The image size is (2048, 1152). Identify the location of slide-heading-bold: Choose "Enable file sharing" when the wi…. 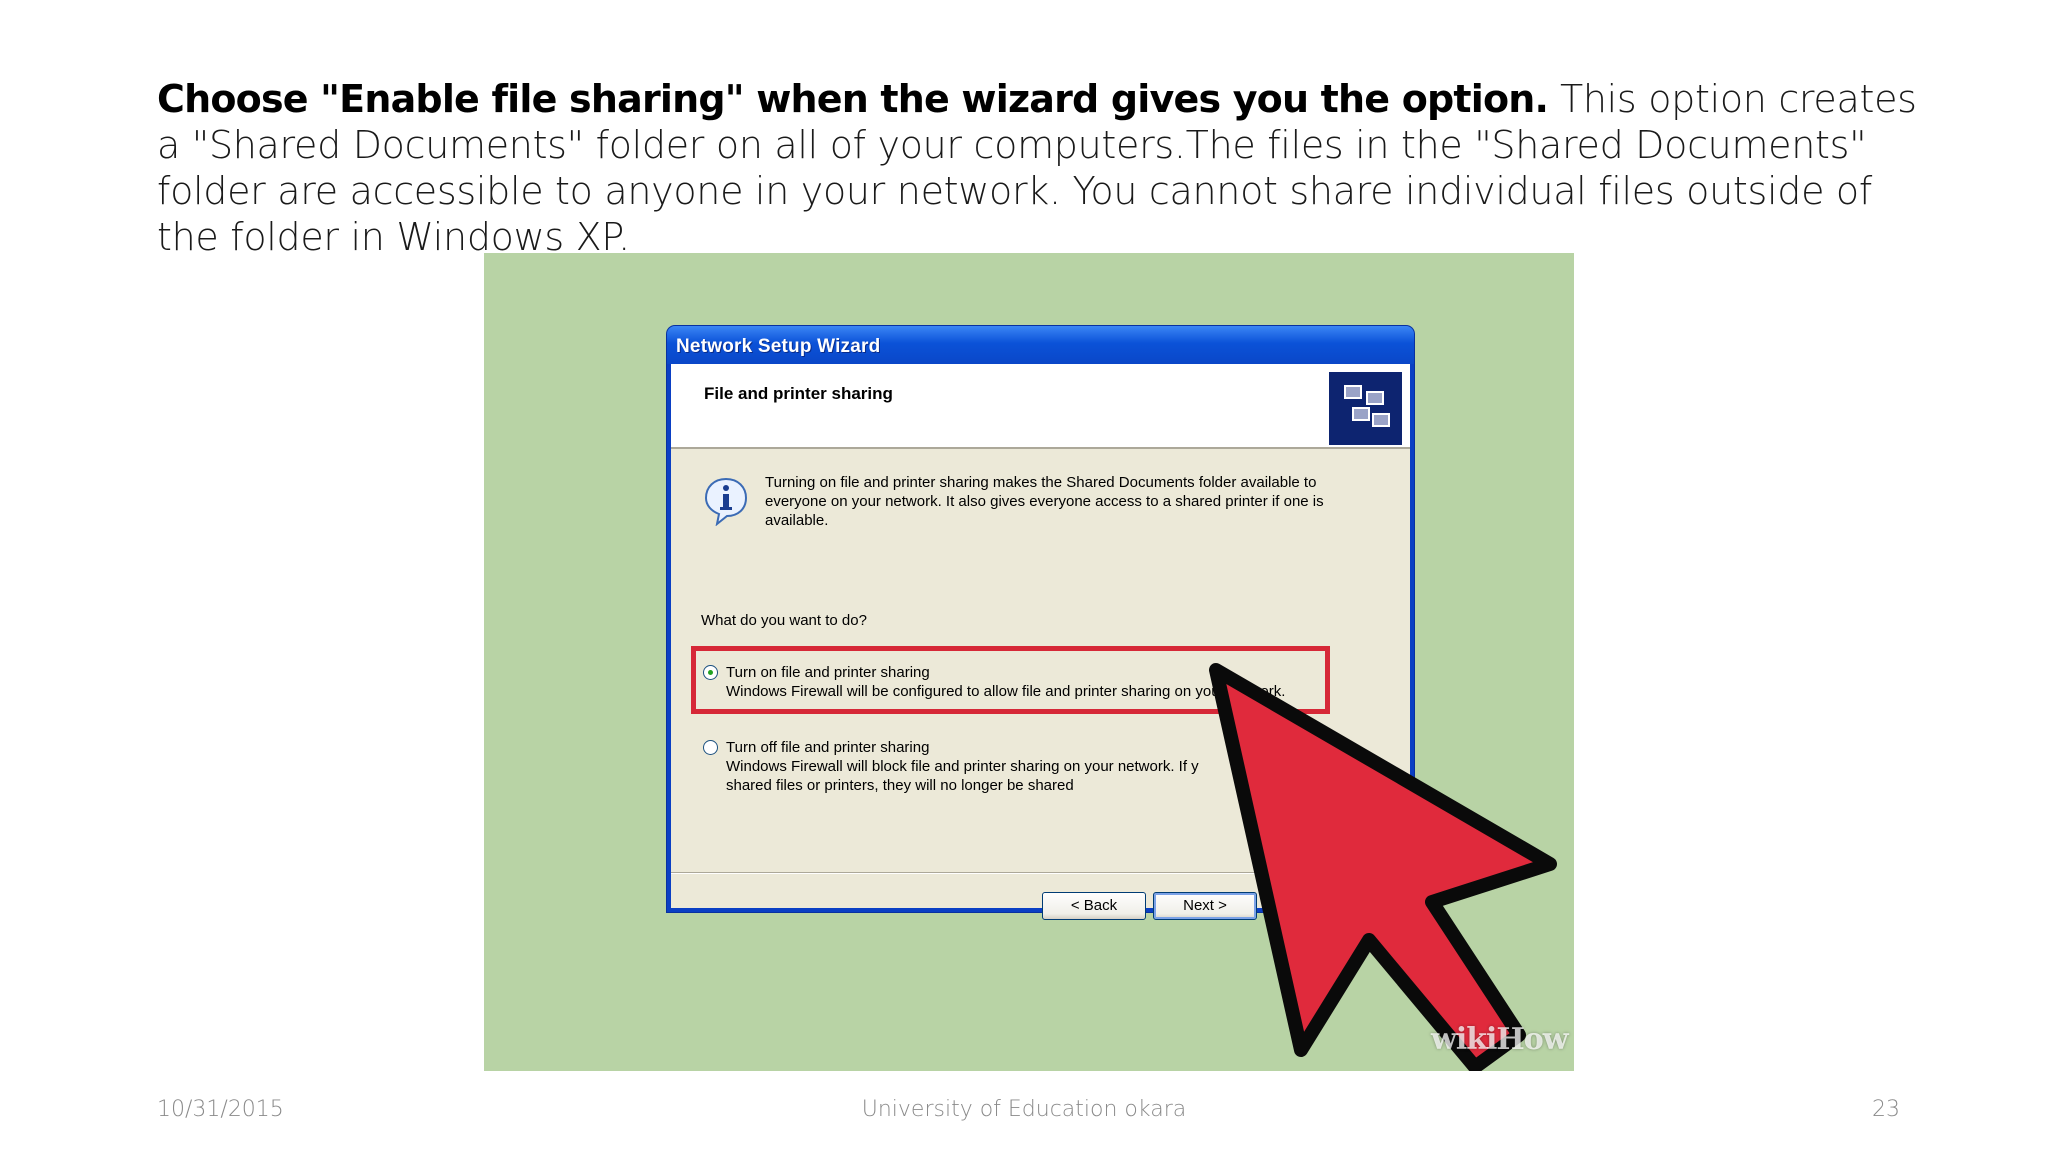
(853, 99).